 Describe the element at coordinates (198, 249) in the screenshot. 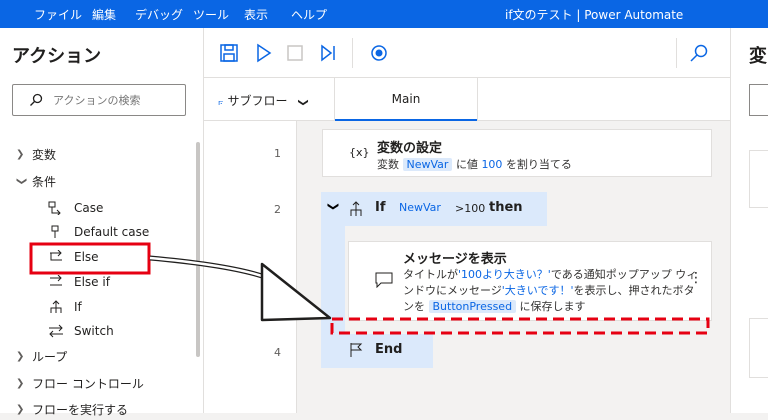

I see `scrollbar-thumb` at that location.